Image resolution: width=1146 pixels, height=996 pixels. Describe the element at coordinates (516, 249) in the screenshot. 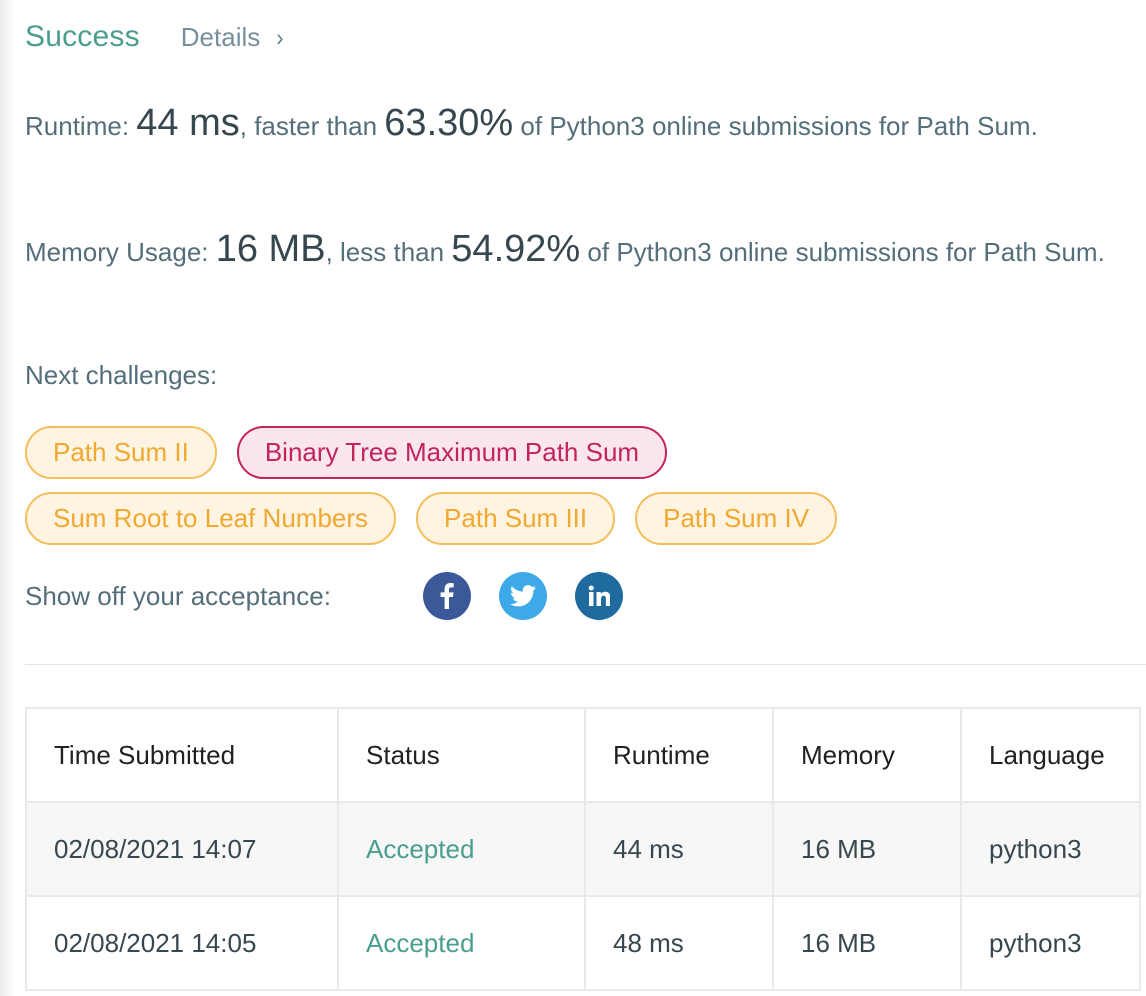

I see `memory-percent: 54.92%` at that location.